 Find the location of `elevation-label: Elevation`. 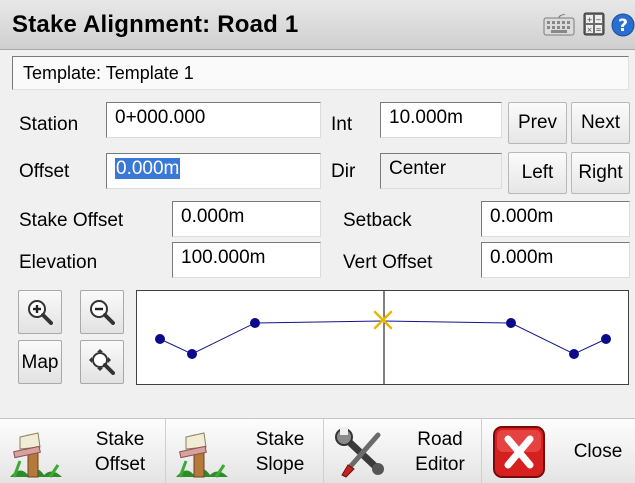

elevation-label: Elevation is located at coordinates (58, 262).